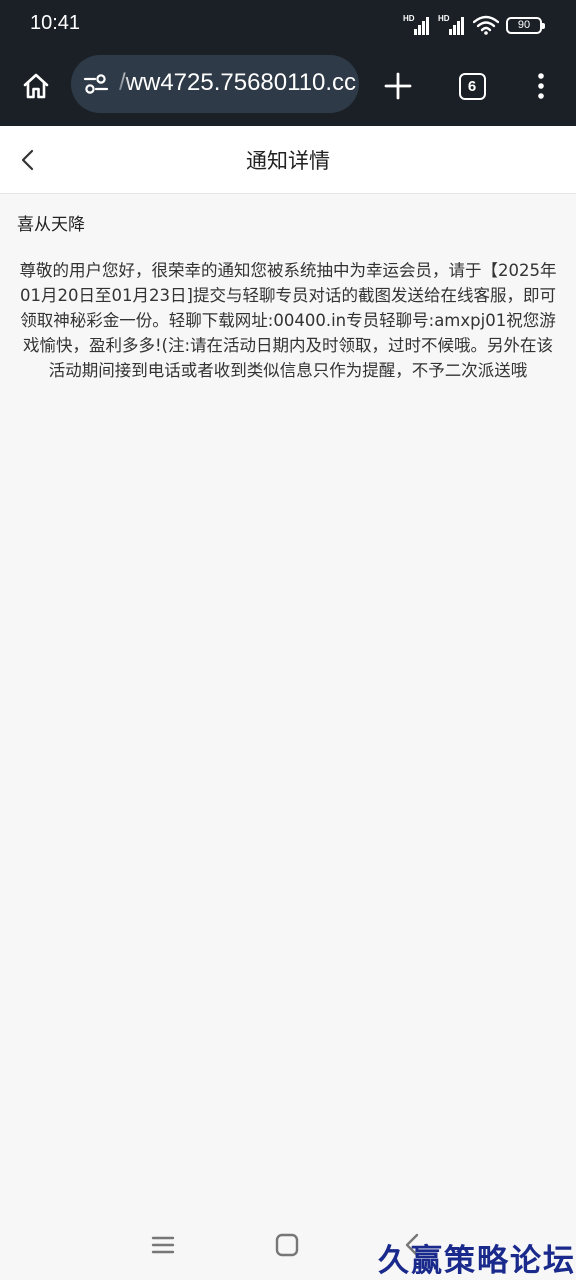 Image resolution: width=576 pixels, height=1280 pixels. I want to click on page-title: 通知详情, so click(288, 161).